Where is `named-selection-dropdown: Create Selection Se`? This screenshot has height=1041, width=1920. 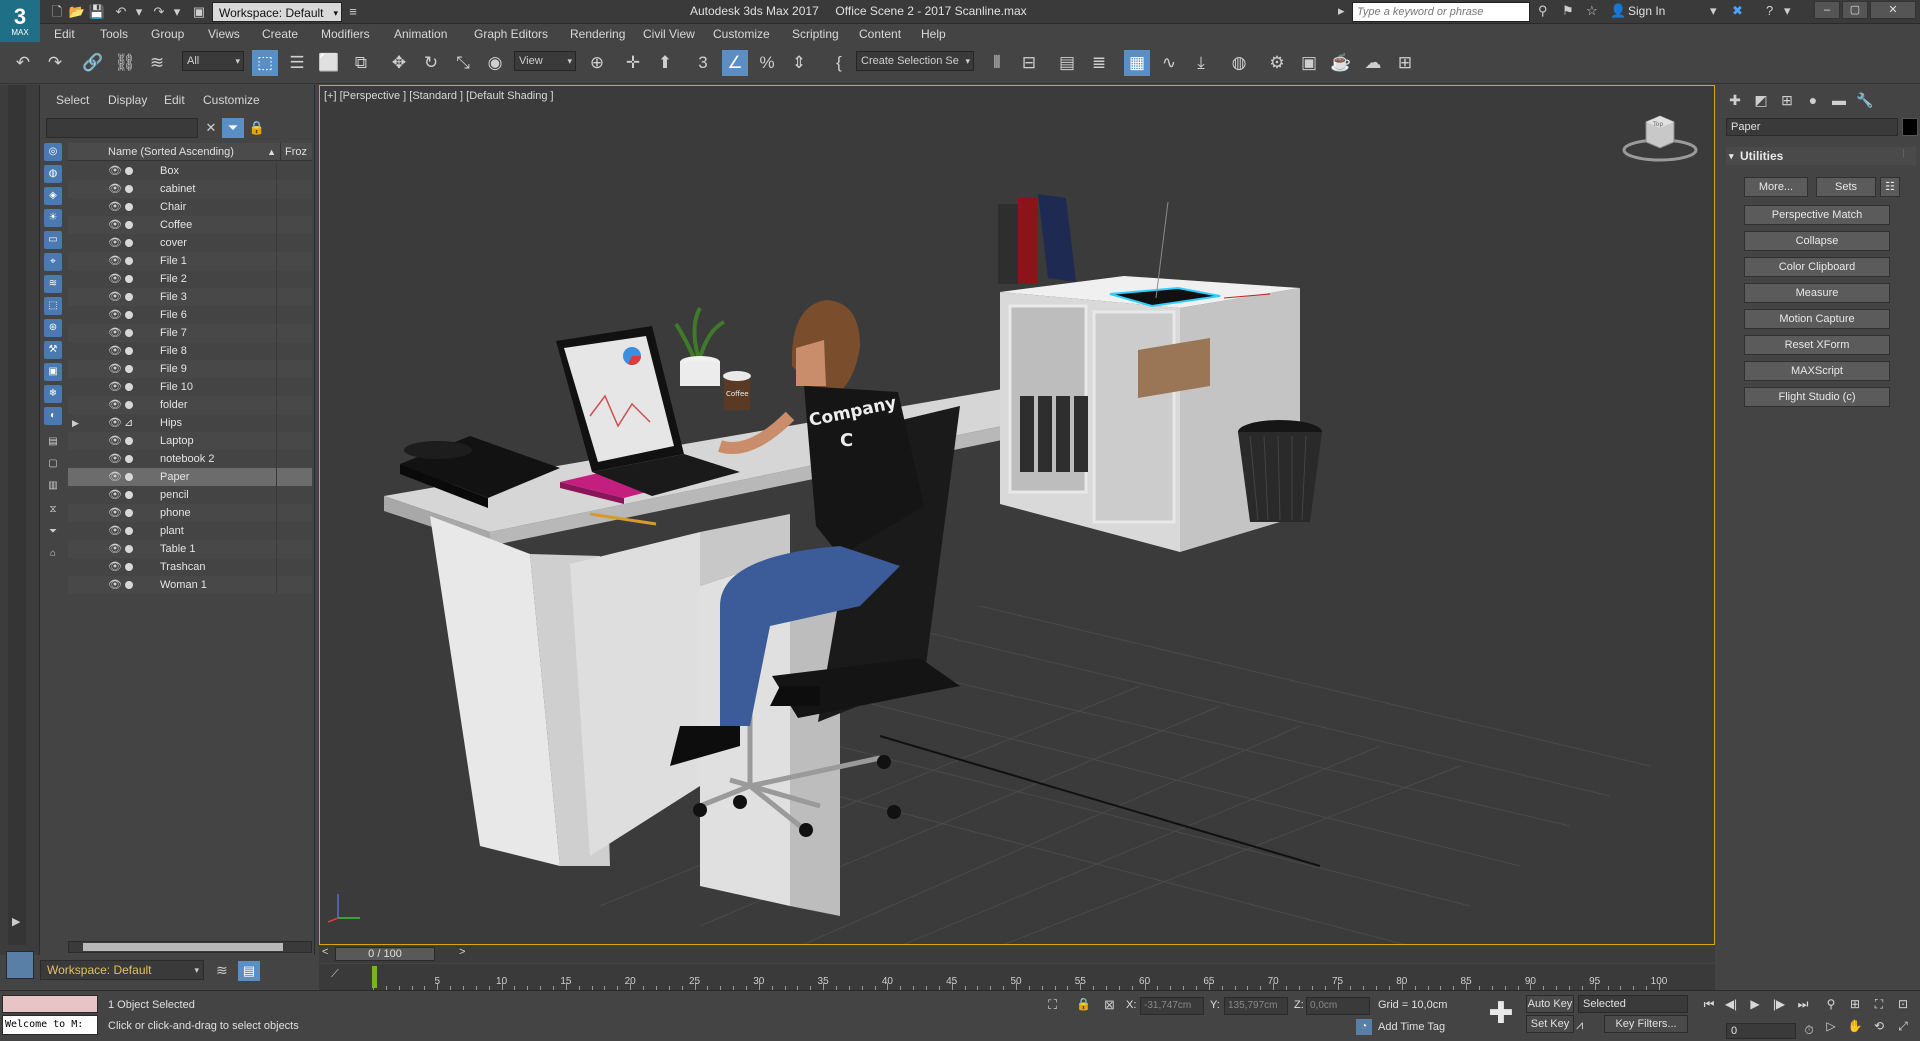 named-selection-dropdown: Create Selection Se is located at coordinates (915, 61).